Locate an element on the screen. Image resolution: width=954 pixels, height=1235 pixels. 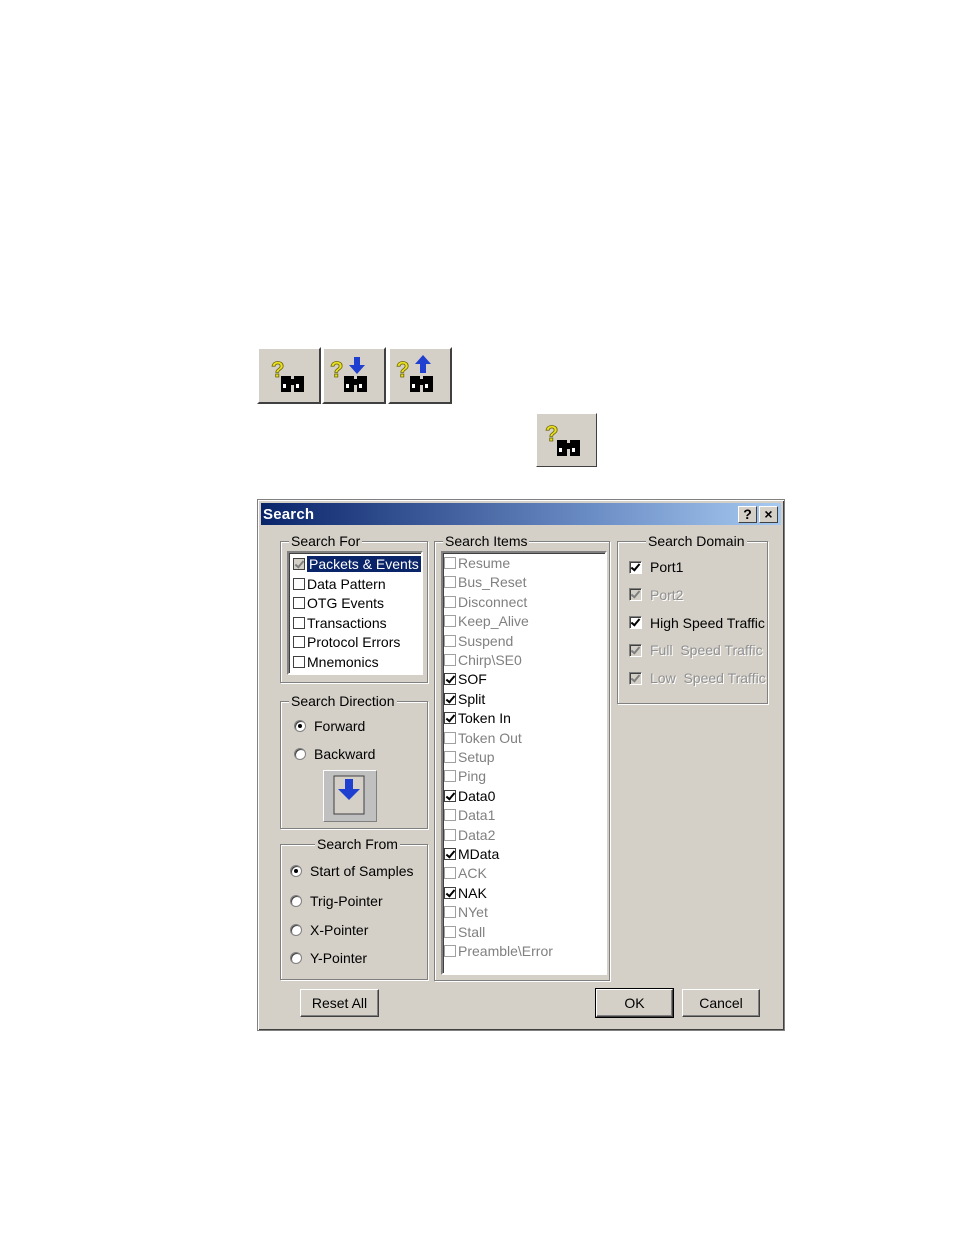
search-item: Ping is located at coordinates (465, 776).